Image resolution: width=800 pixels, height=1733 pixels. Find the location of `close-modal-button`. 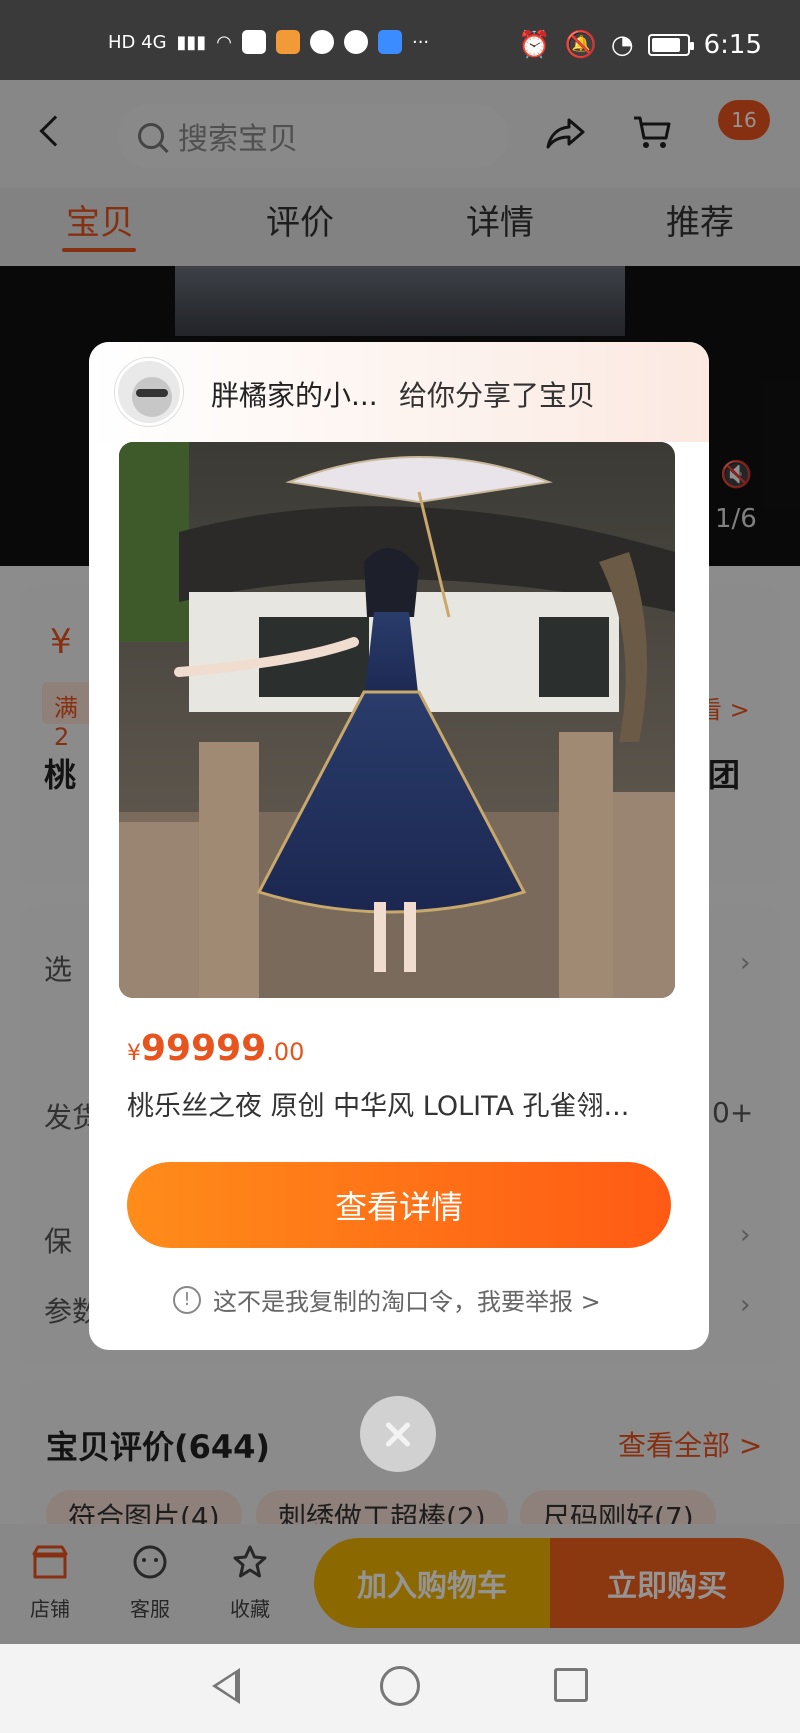

close-modal-button is located at coordinates (398, 1434).